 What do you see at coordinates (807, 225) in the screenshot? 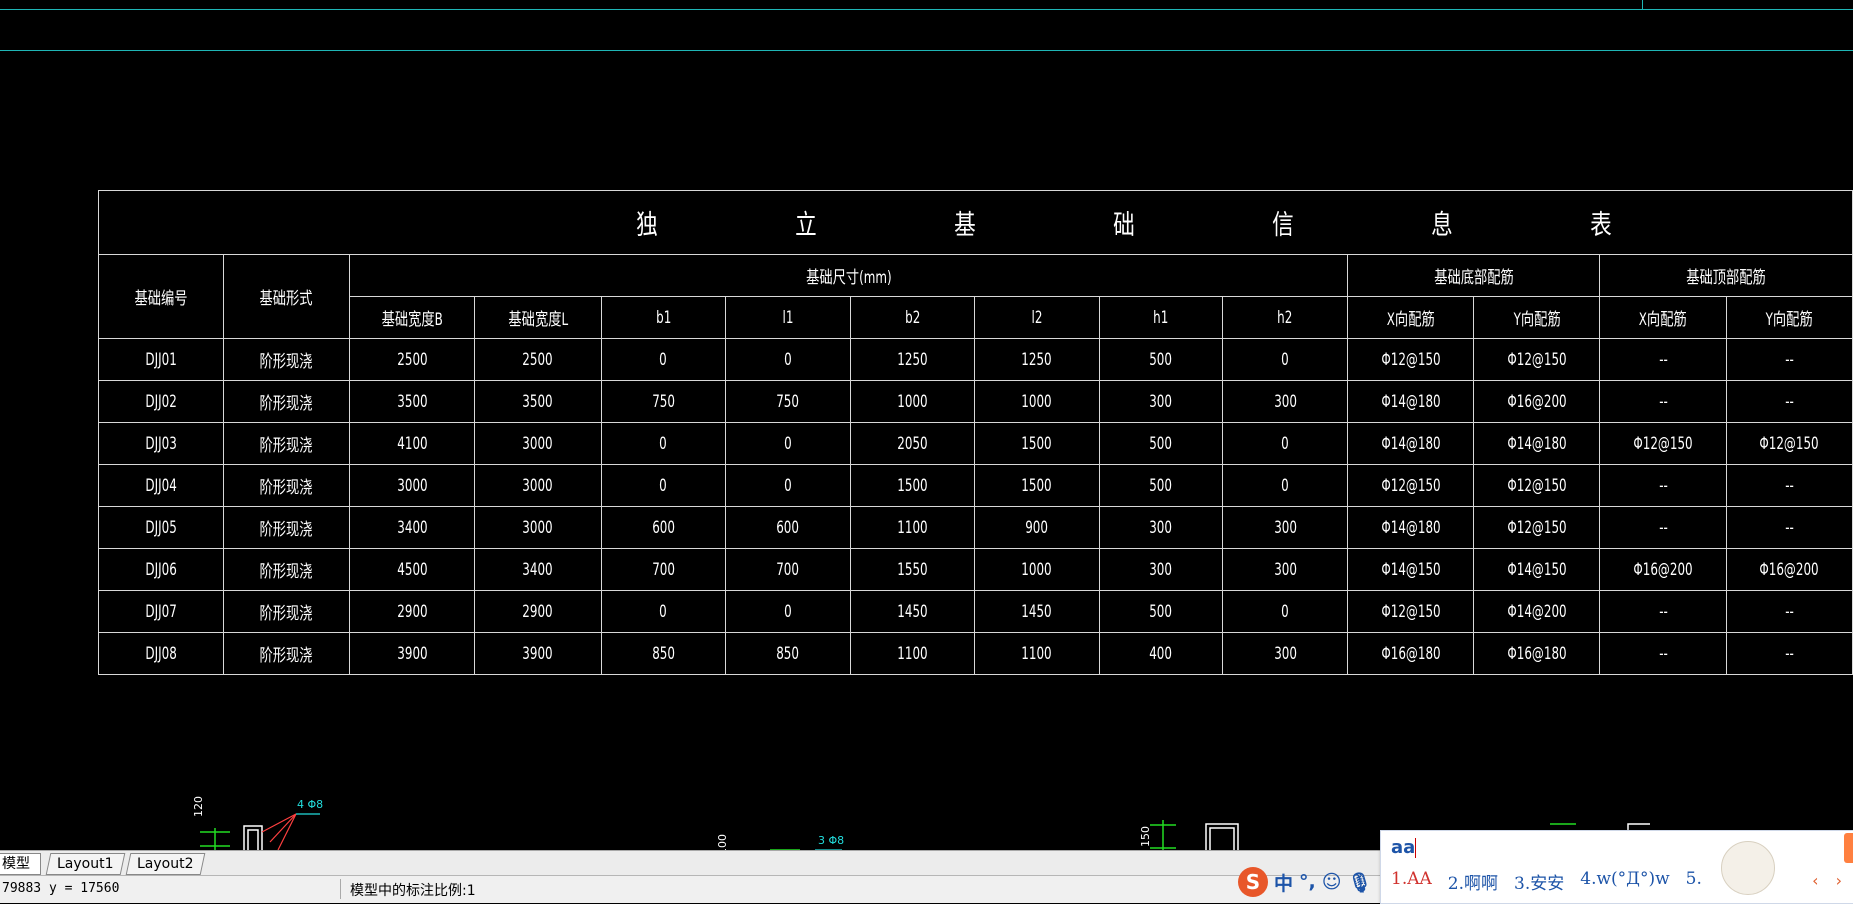
I see `title-char: 立` at bounding box center [807, 225].